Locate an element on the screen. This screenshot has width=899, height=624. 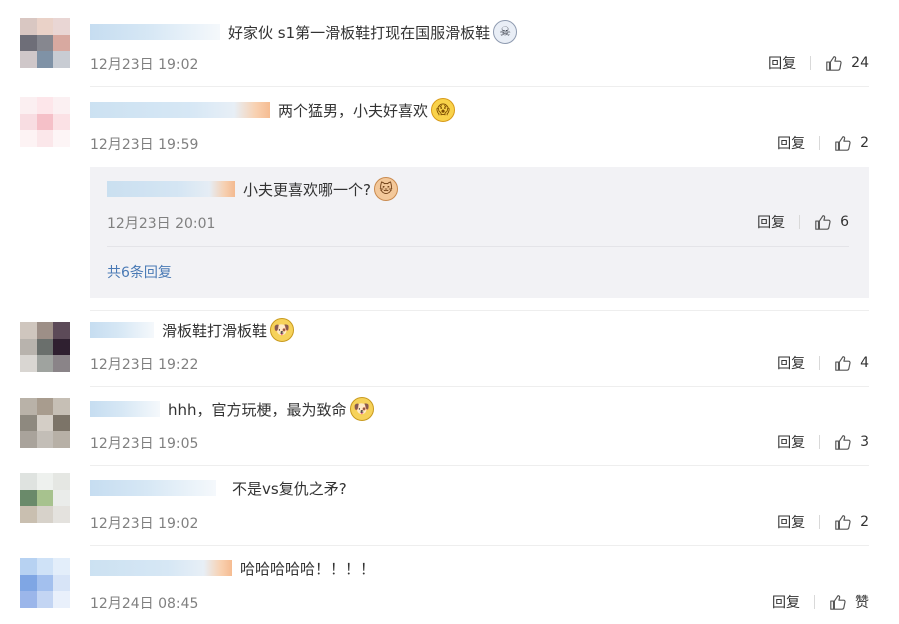
like-count: 4 is located at coordinates (864, 363).